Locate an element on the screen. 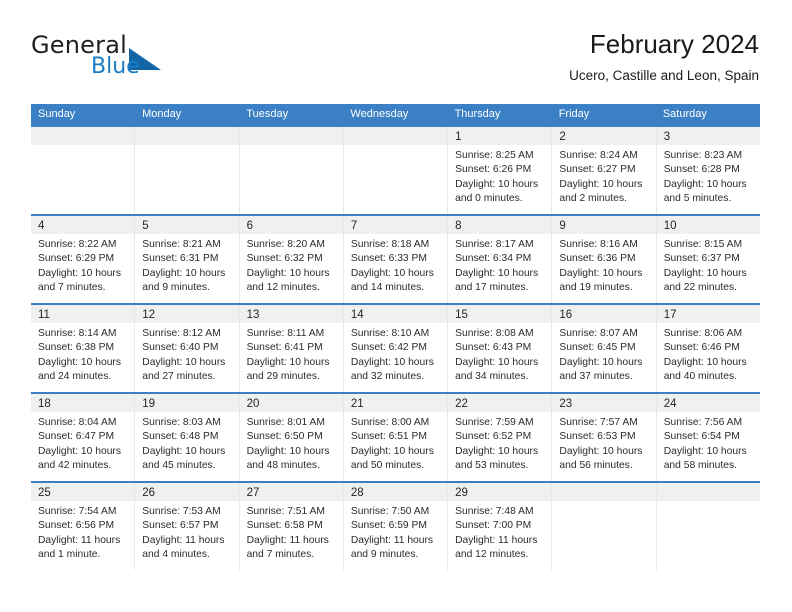 The width and height of the screenshot is (792, 612). day-number-band: 28 is located at coordinates (395, 492).